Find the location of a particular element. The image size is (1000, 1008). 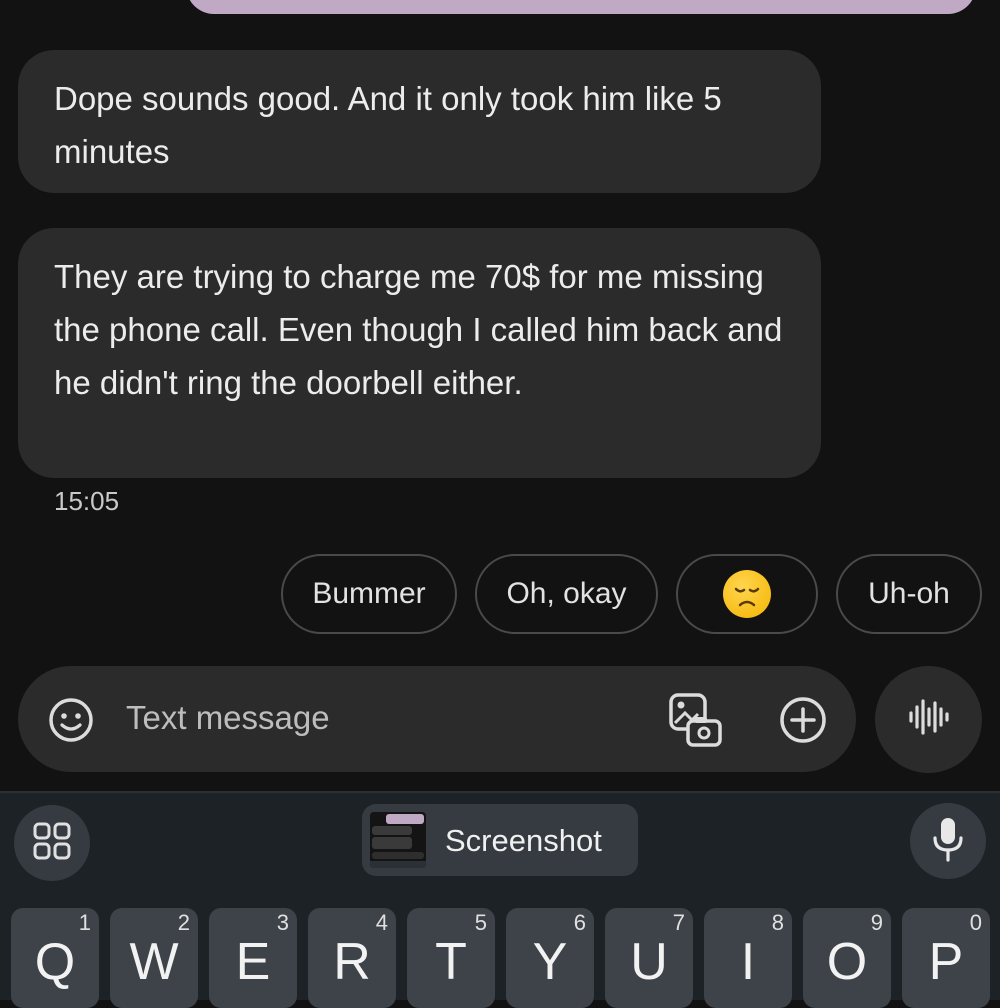

smart-reply-label: Uh-oh is located at coordinates (909, 593).